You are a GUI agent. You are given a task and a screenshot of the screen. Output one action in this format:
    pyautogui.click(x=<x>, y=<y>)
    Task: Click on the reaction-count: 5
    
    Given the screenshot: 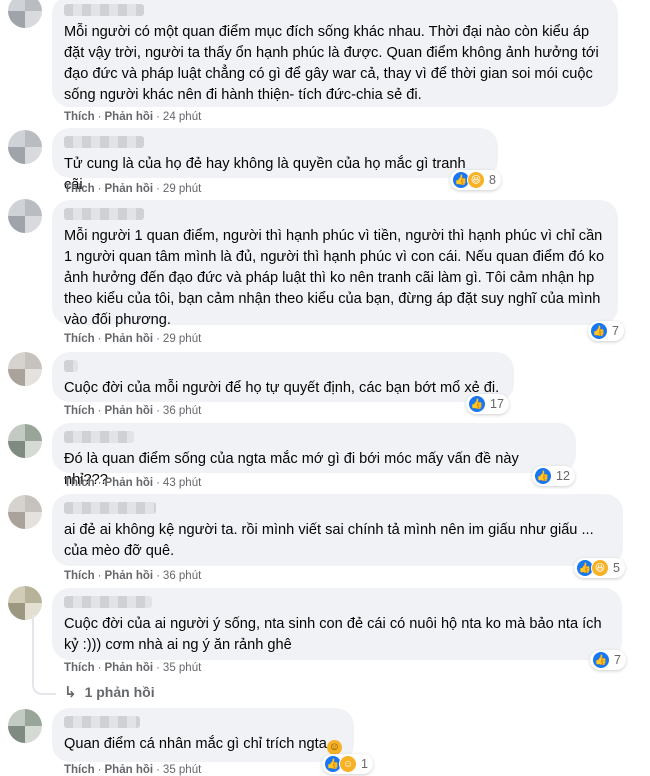 What is the action you would take?
    pyautogui.click(x=616, y=568)
    